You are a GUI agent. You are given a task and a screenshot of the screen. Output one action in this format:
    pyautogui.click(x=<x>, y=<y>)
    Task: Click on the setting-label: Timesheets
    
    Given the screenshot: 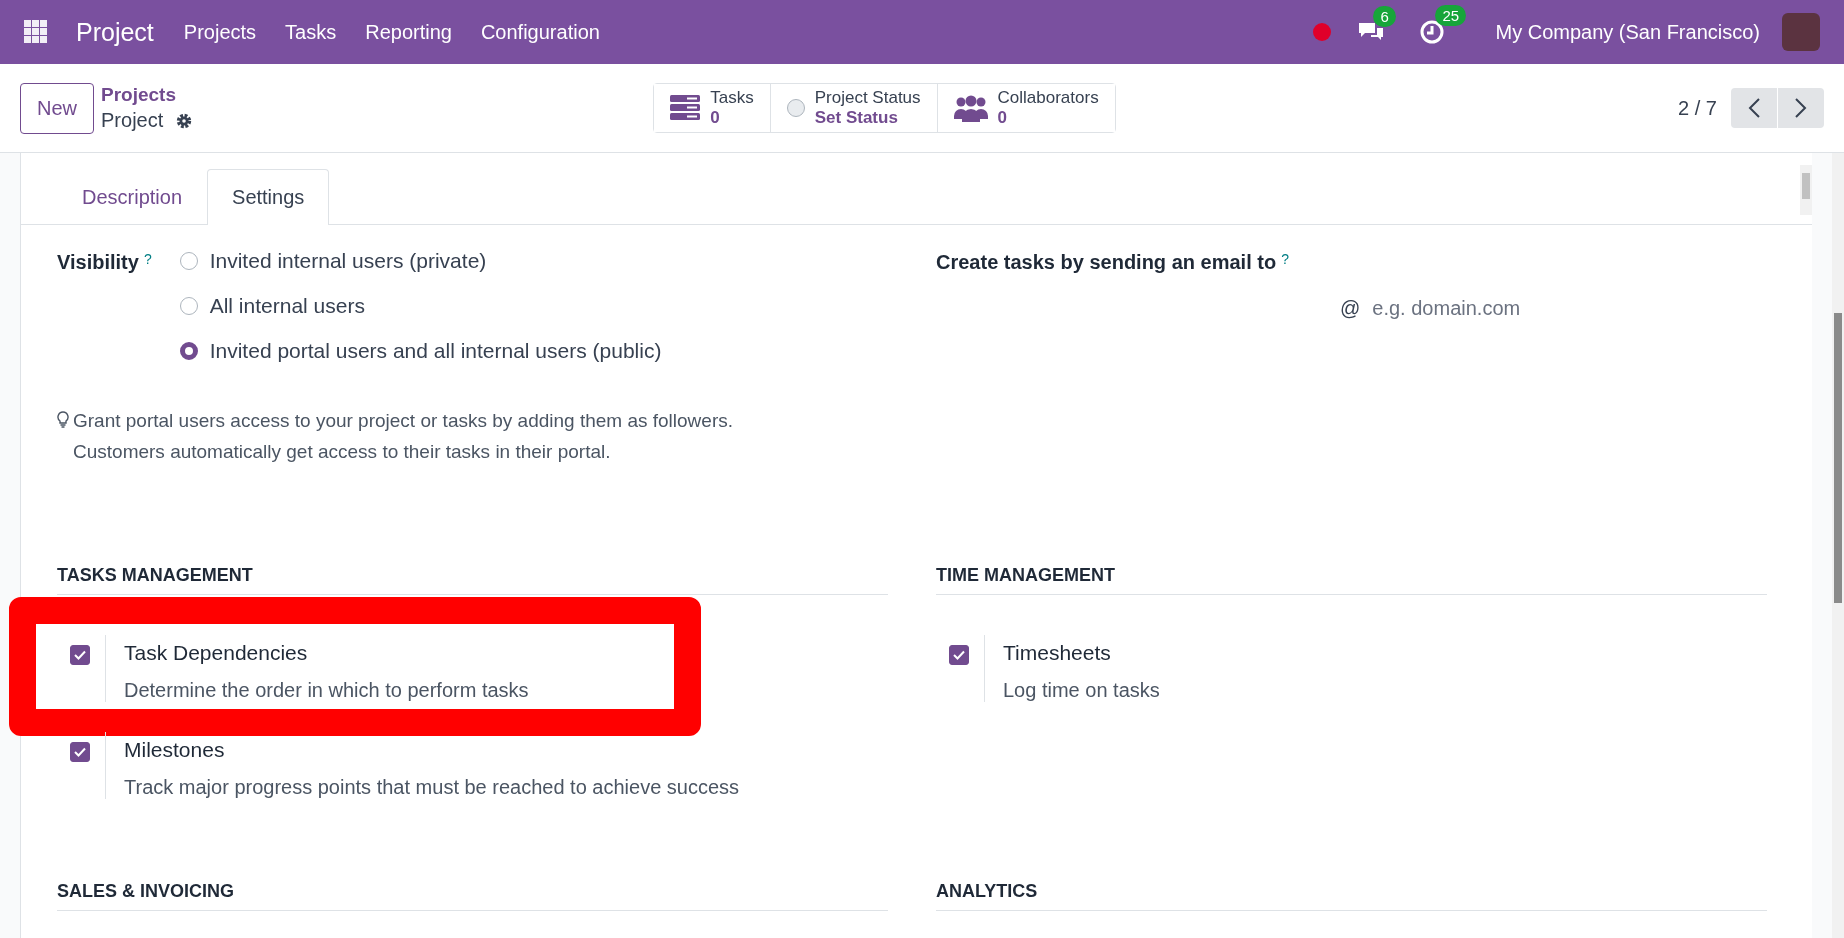 What is the action you would take?
    pyautogui.click(x=1081, y=653)
    